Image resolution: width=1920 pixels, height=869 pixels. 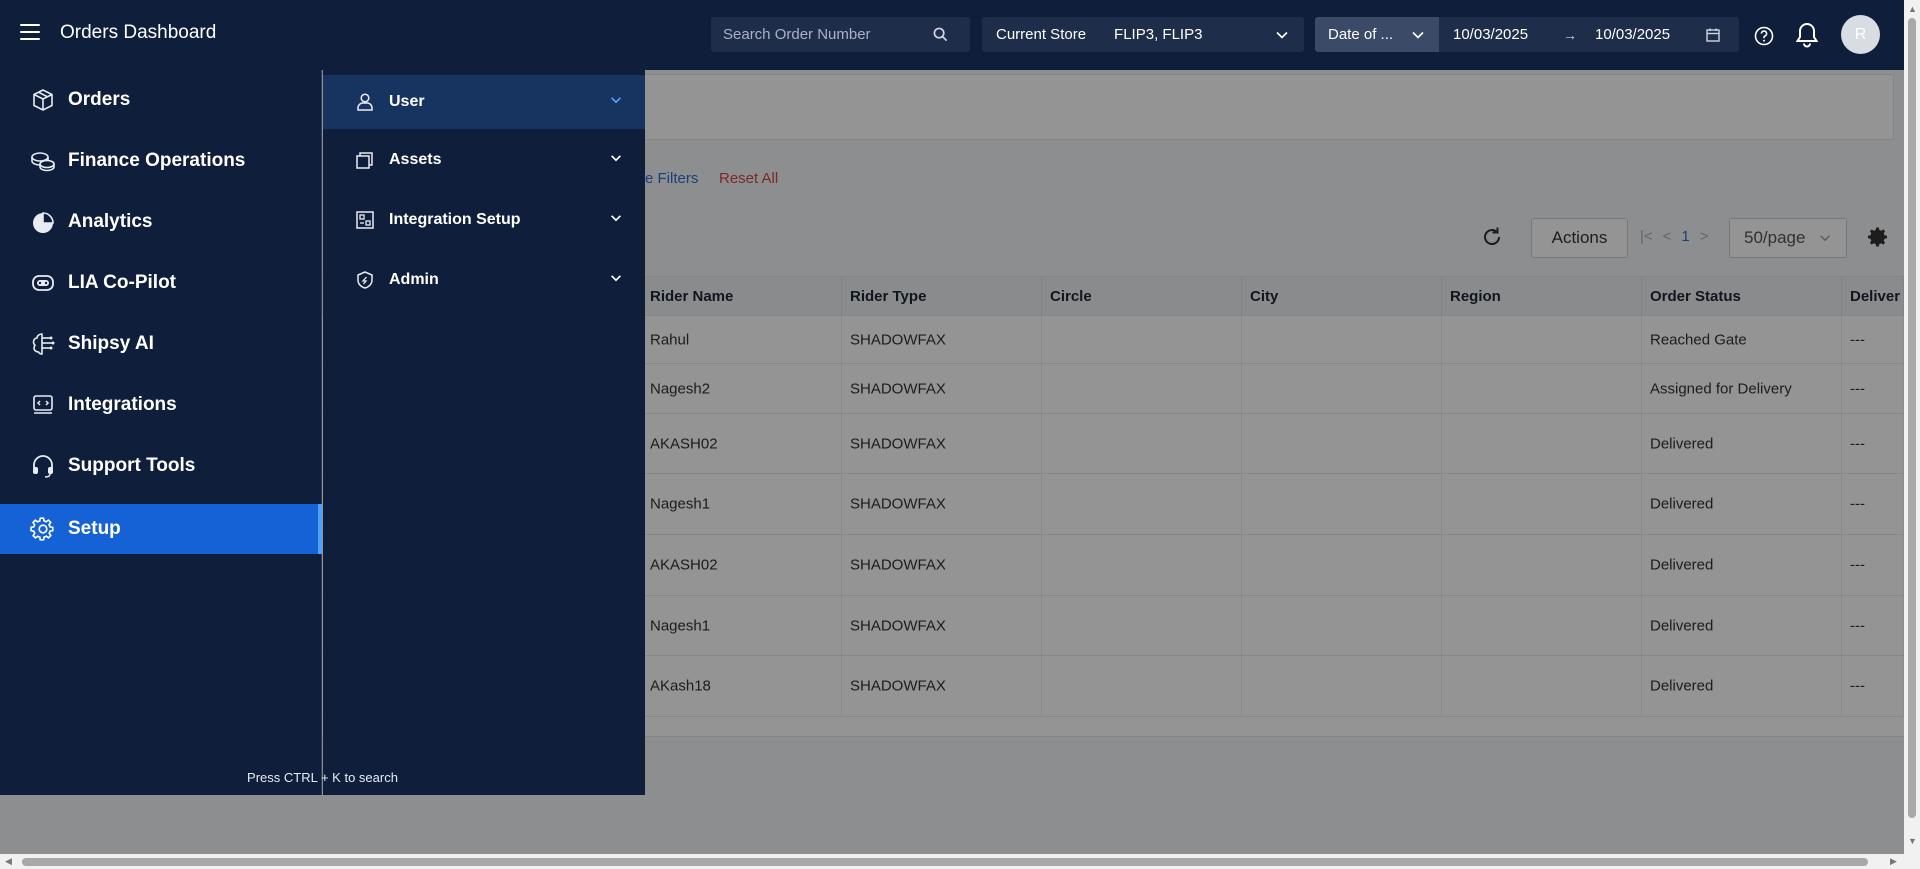 I want to click on nav-item-setup: Setup, so click(x=161, y=529).